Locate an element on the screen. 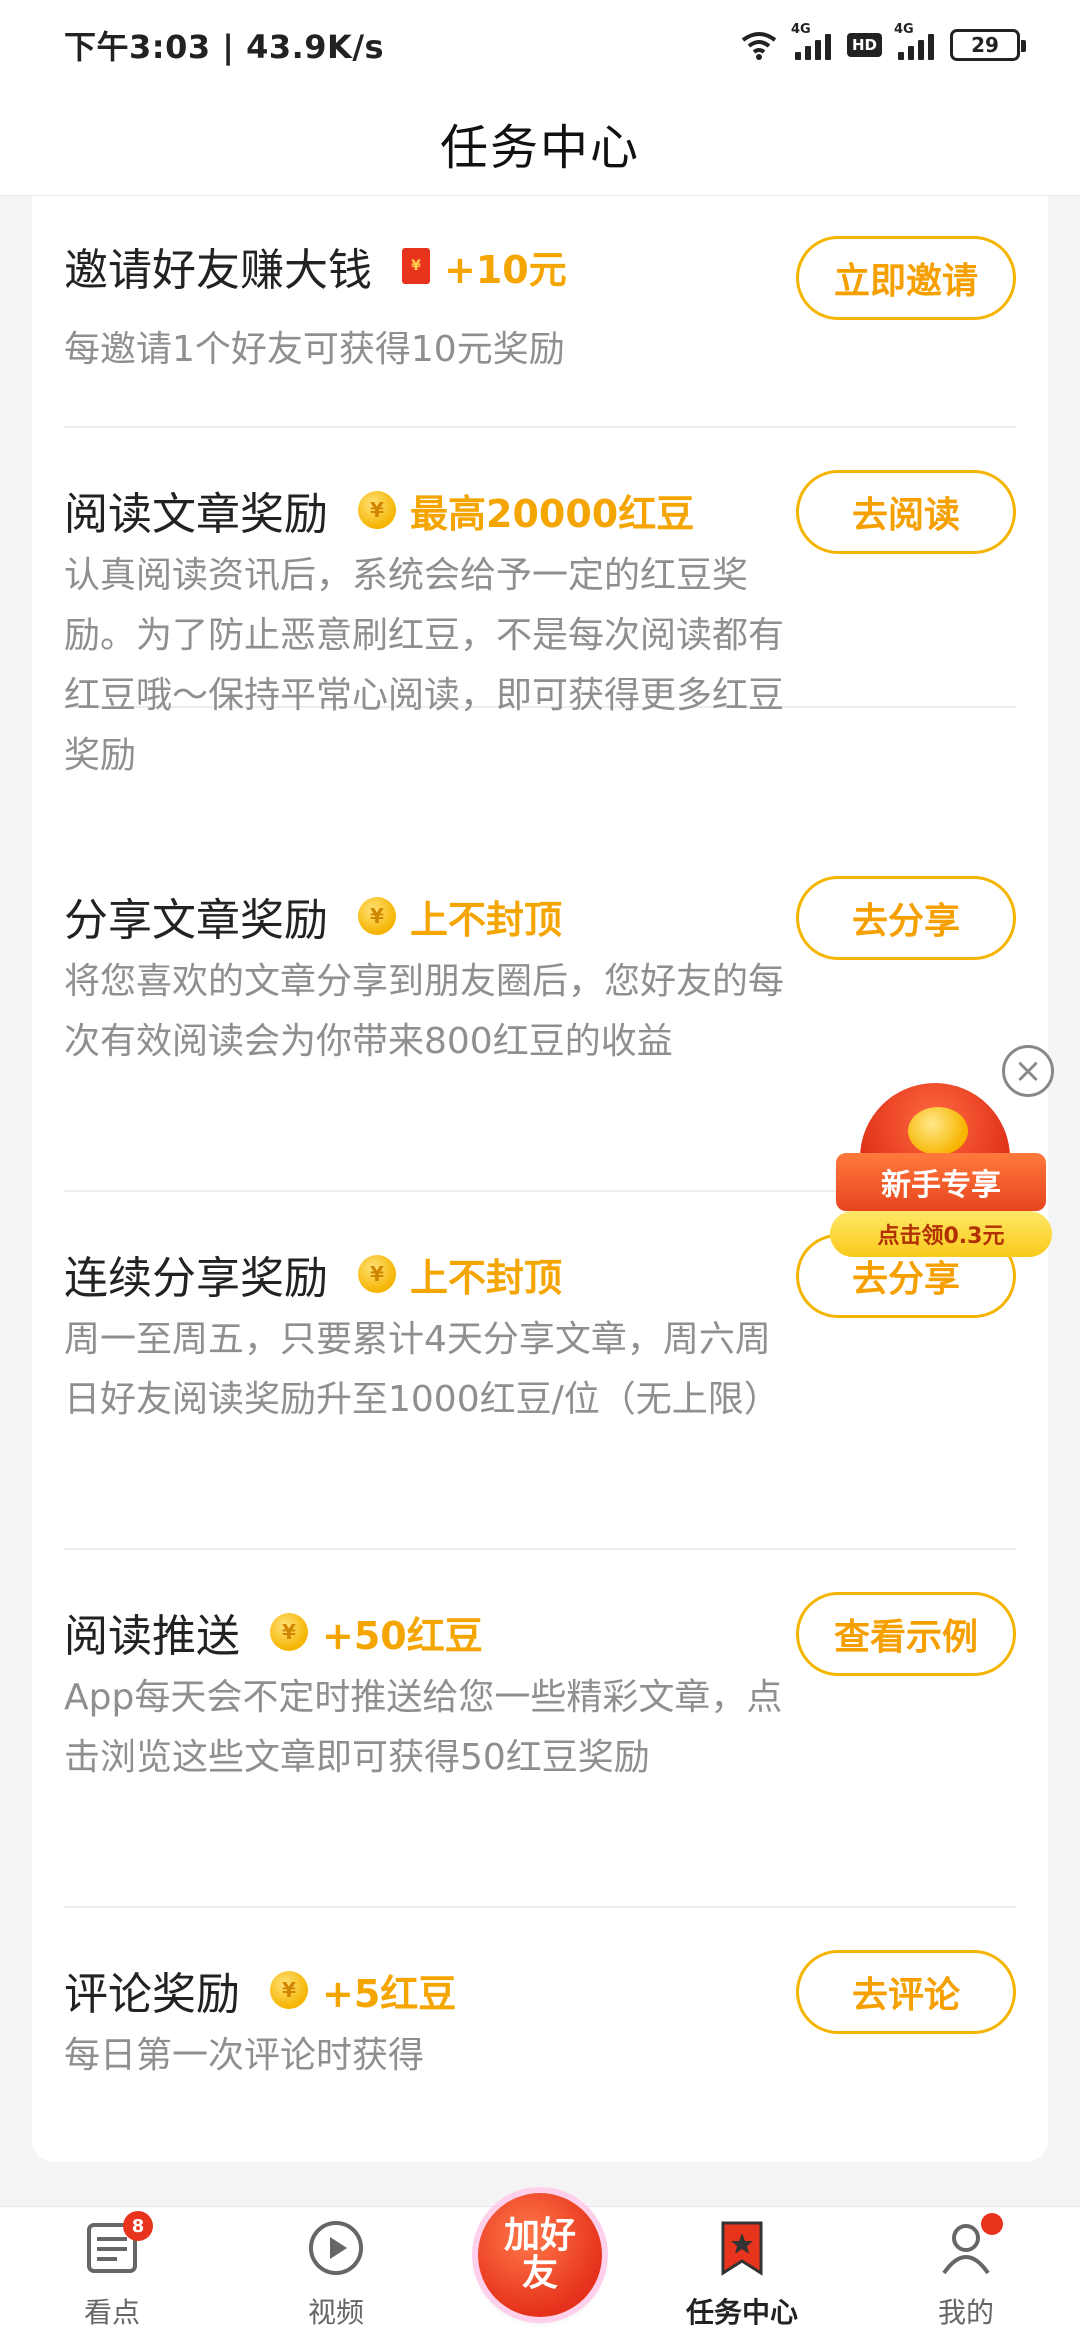 This screenshot has width=1080, height=2340. task-description: App每天会不定时推送给您一些精彩文章，点击浏览这些文章即可获得50红豆奖励 is located at coordinates (423, 1727).